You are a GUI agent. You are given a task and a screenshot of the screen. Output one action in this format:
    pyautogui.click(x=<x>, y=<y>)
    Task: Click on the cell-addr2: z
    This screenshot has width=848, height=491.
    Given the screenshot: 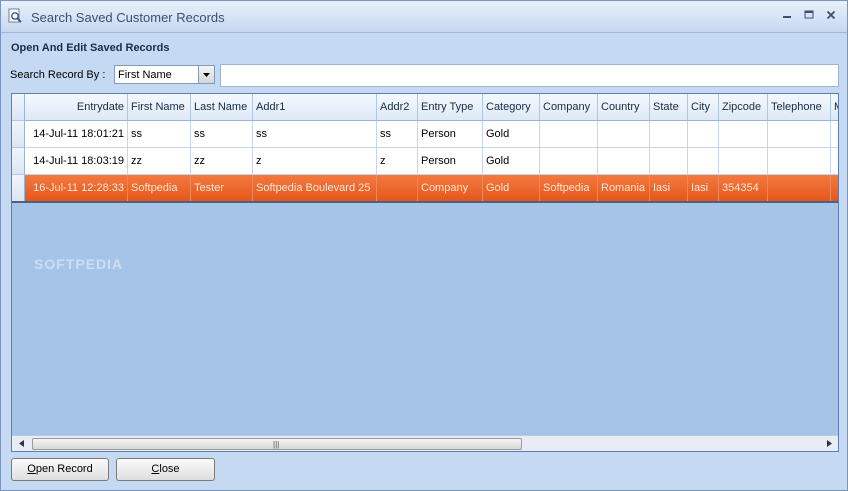 What is the action you would take?
    pyautogui.click(x=397, y=161)
    